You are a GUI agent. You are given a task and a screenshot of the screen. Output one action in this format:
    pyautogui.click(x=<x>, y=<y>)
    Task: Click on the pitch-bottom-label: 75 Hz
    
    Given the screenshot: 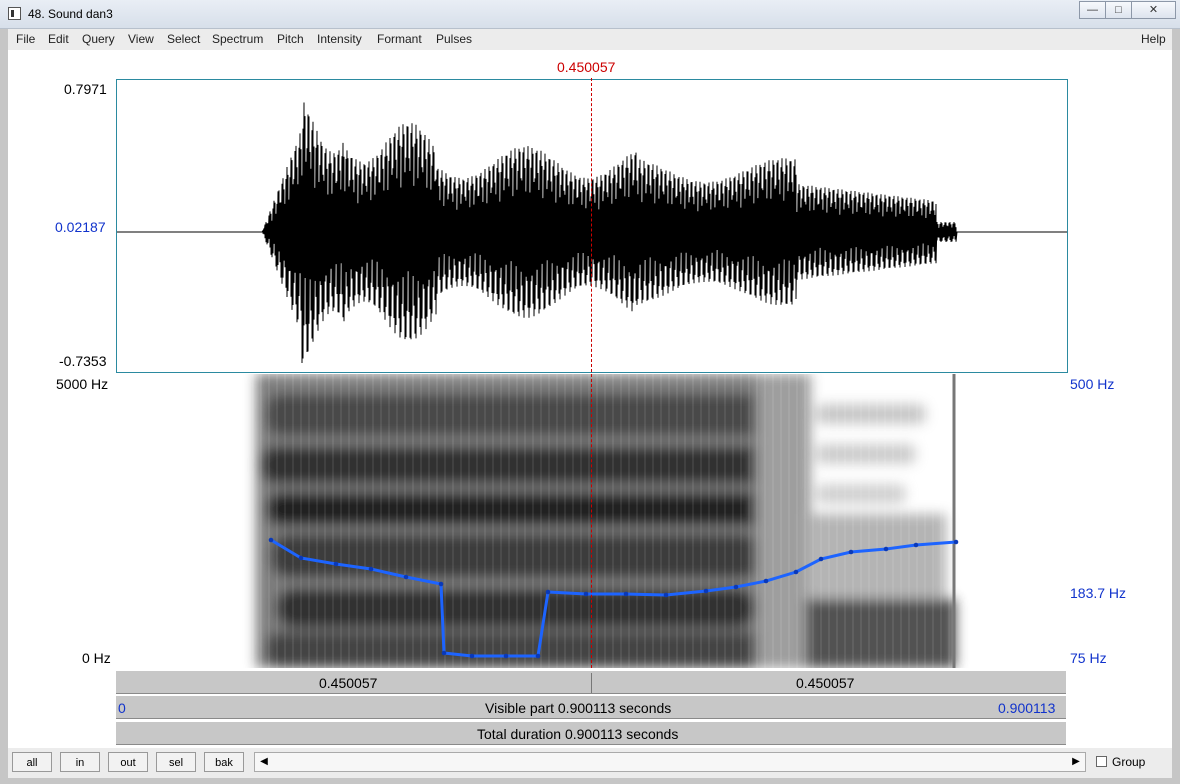 What is the action you would take?
    pyautogui.click(x=1088, y=658)
    